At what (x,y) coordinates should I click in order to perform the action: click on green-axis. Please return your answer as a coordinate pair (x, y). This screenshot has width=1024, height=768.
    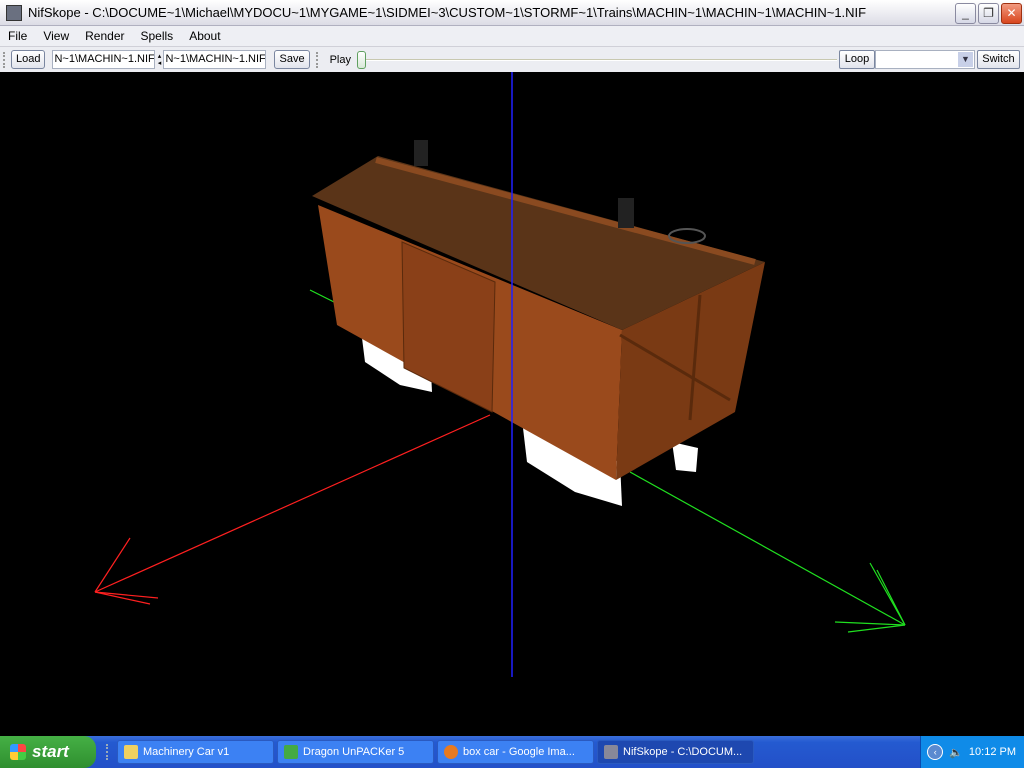
    Looking at the image, I should click on (767, 548).